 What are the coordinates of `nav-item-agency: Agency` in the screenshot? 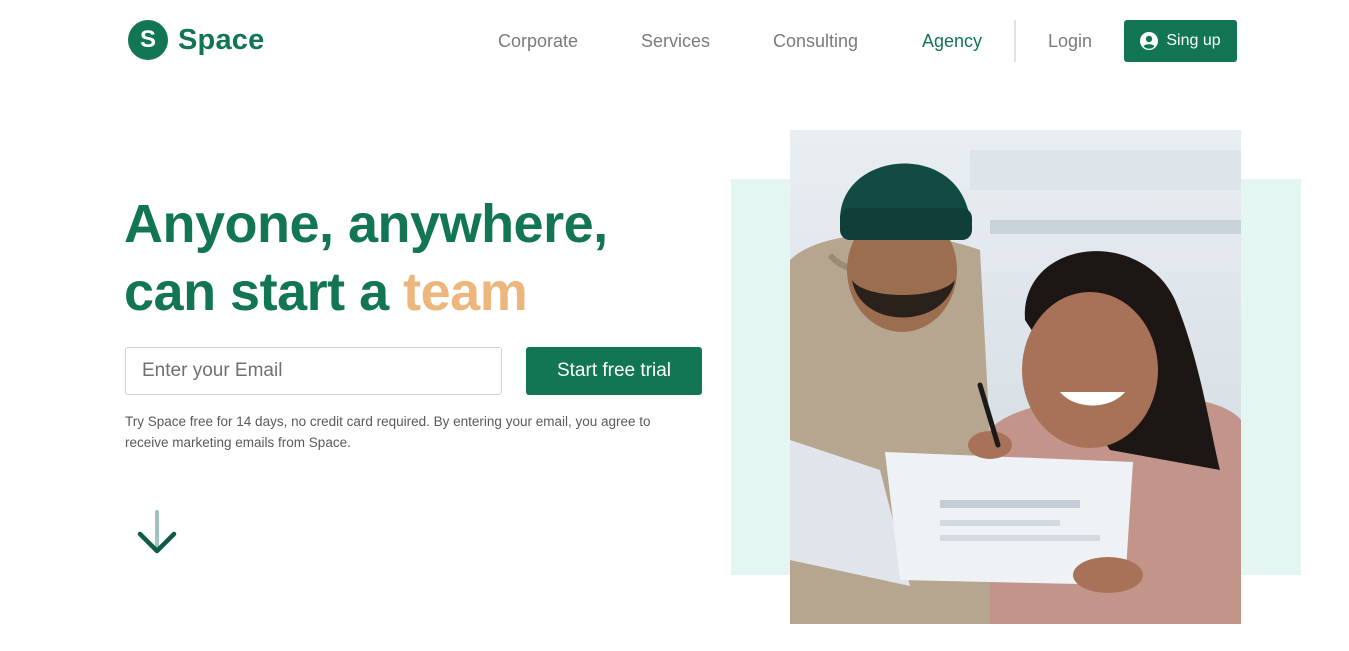 It's located at (952, 41).